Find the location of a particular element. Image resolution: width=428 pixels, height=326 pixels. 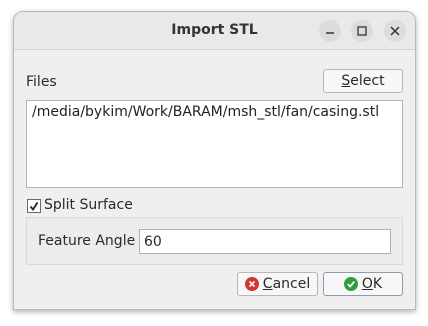

maximize-button is located at coordinates (362, 31).